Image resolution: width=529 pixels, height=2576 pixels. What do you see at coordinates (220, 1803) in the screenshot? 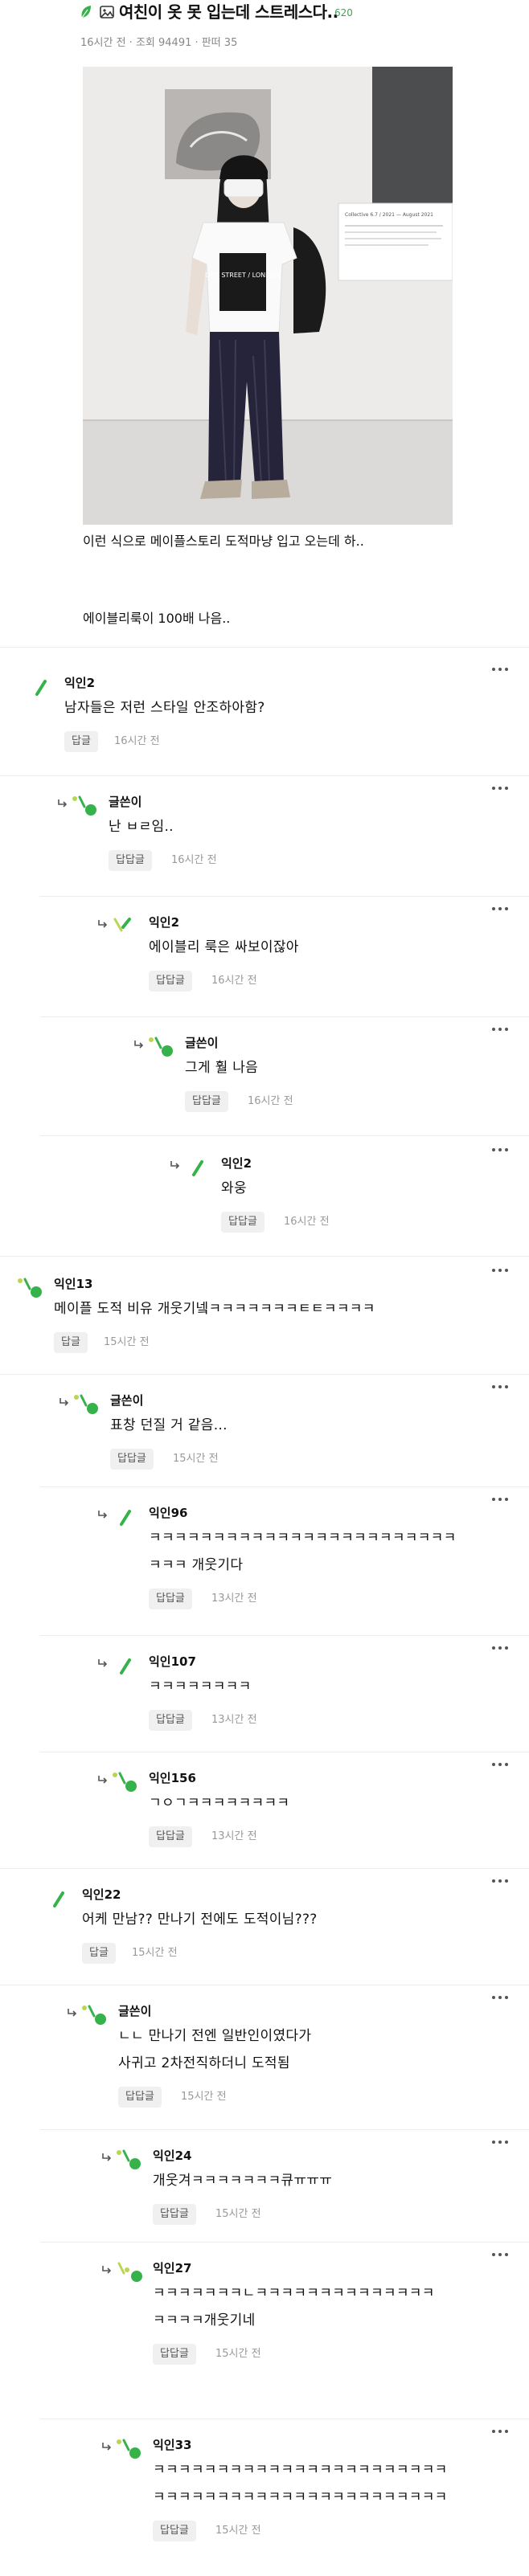
I see `comment-text: ㄱㅇㄱㅋㅋㅋㅋㅋㅋㅋㅋ` at bounding box center [220, 1803].